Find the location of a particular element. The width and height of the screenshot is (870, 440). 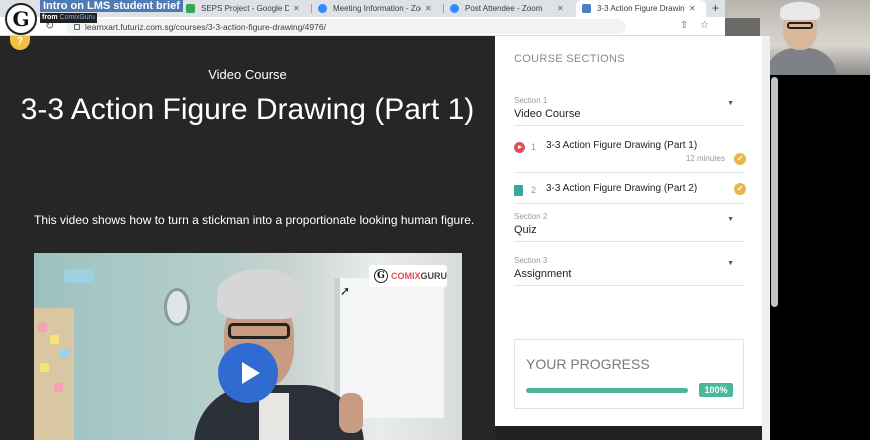

lesson-name: 3-3 Action Figure Drawing (Part 2) is located at coordinates (622, 188).